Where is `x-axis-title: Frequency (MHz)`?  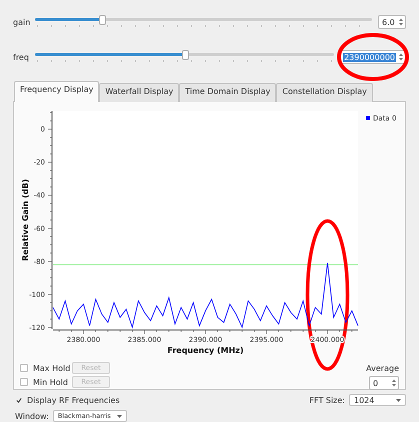
x-axis-title: Frequency (MHz) is located at coordinates (205, 350).